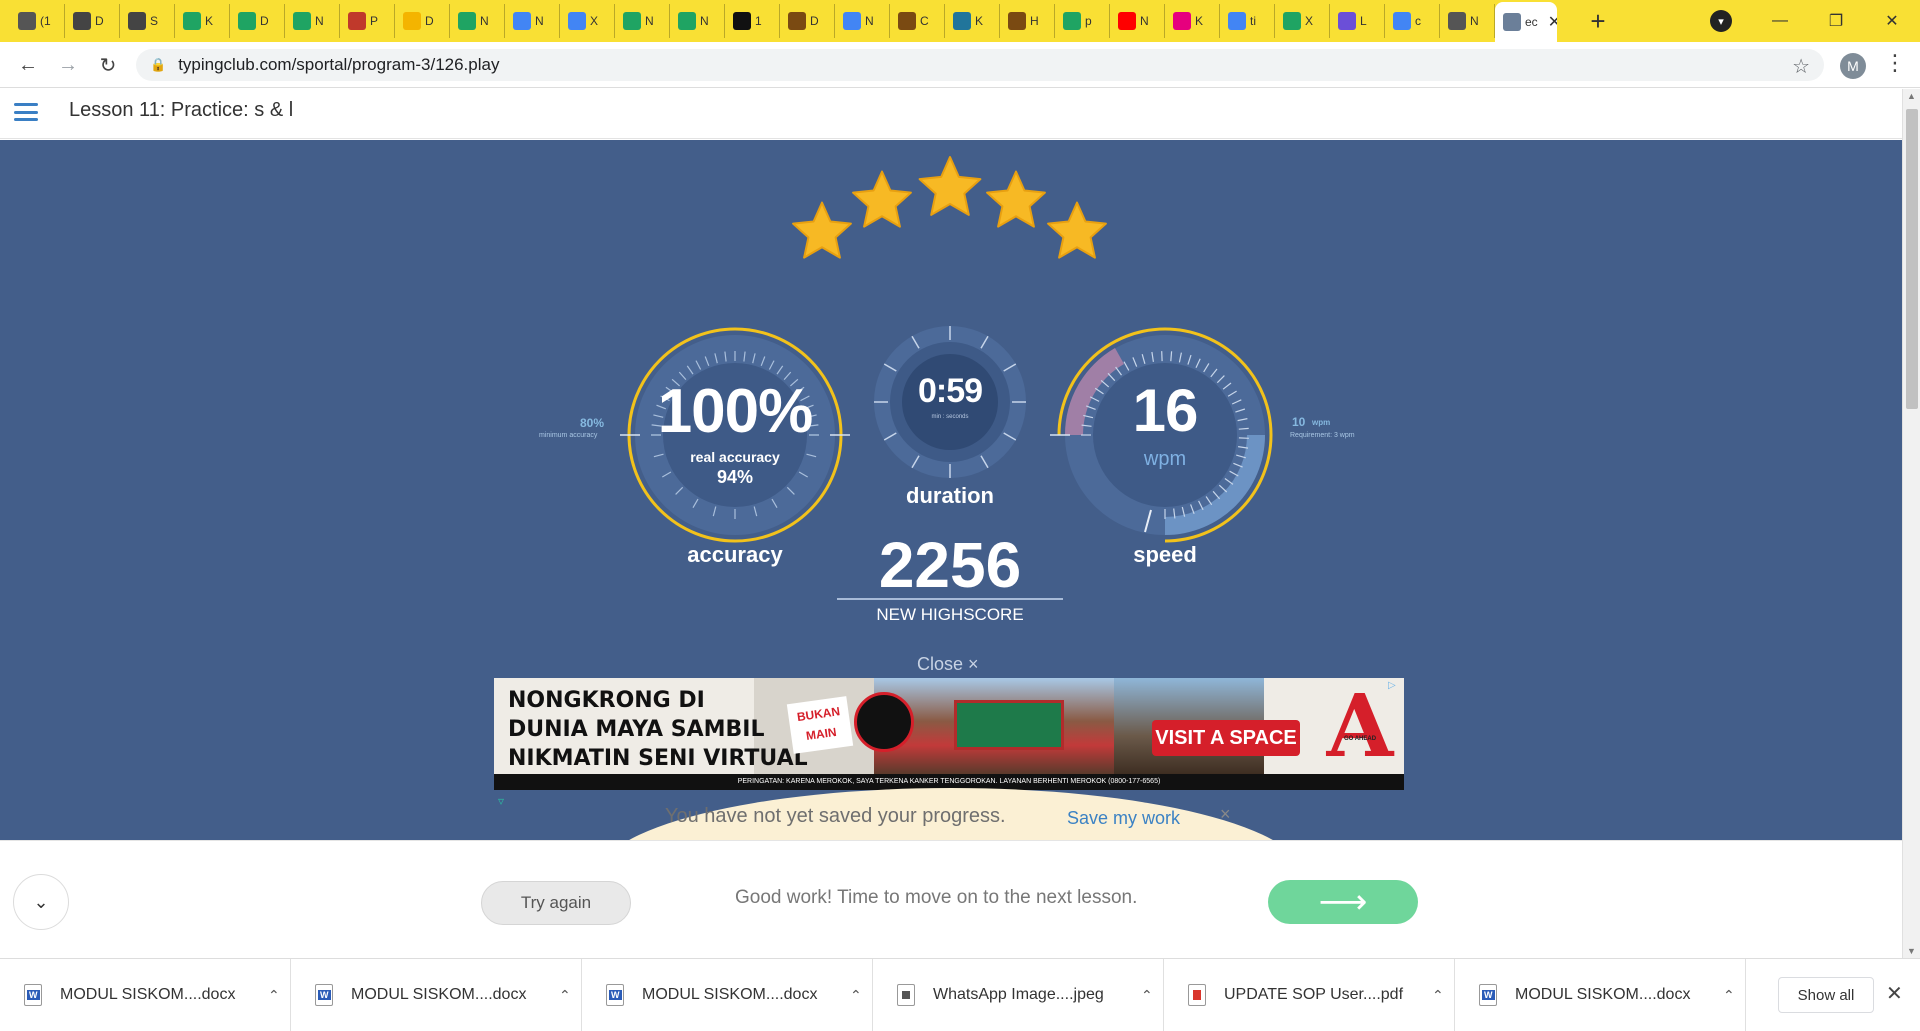 This screenshot has width=1920, height=1031. Describe the element at coordinates (917, 21) in the screenshot. I see `browser-tab: C` at that location.